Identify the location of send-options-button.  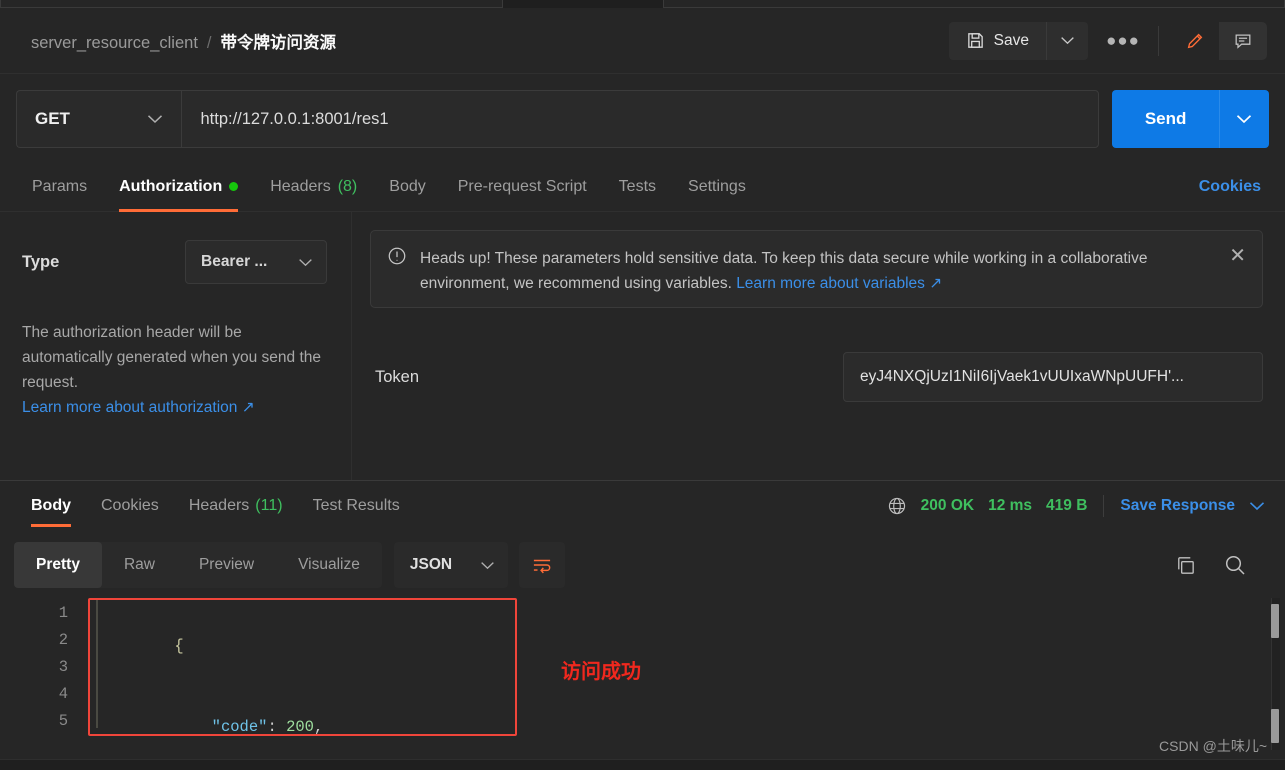
(1243, 119).